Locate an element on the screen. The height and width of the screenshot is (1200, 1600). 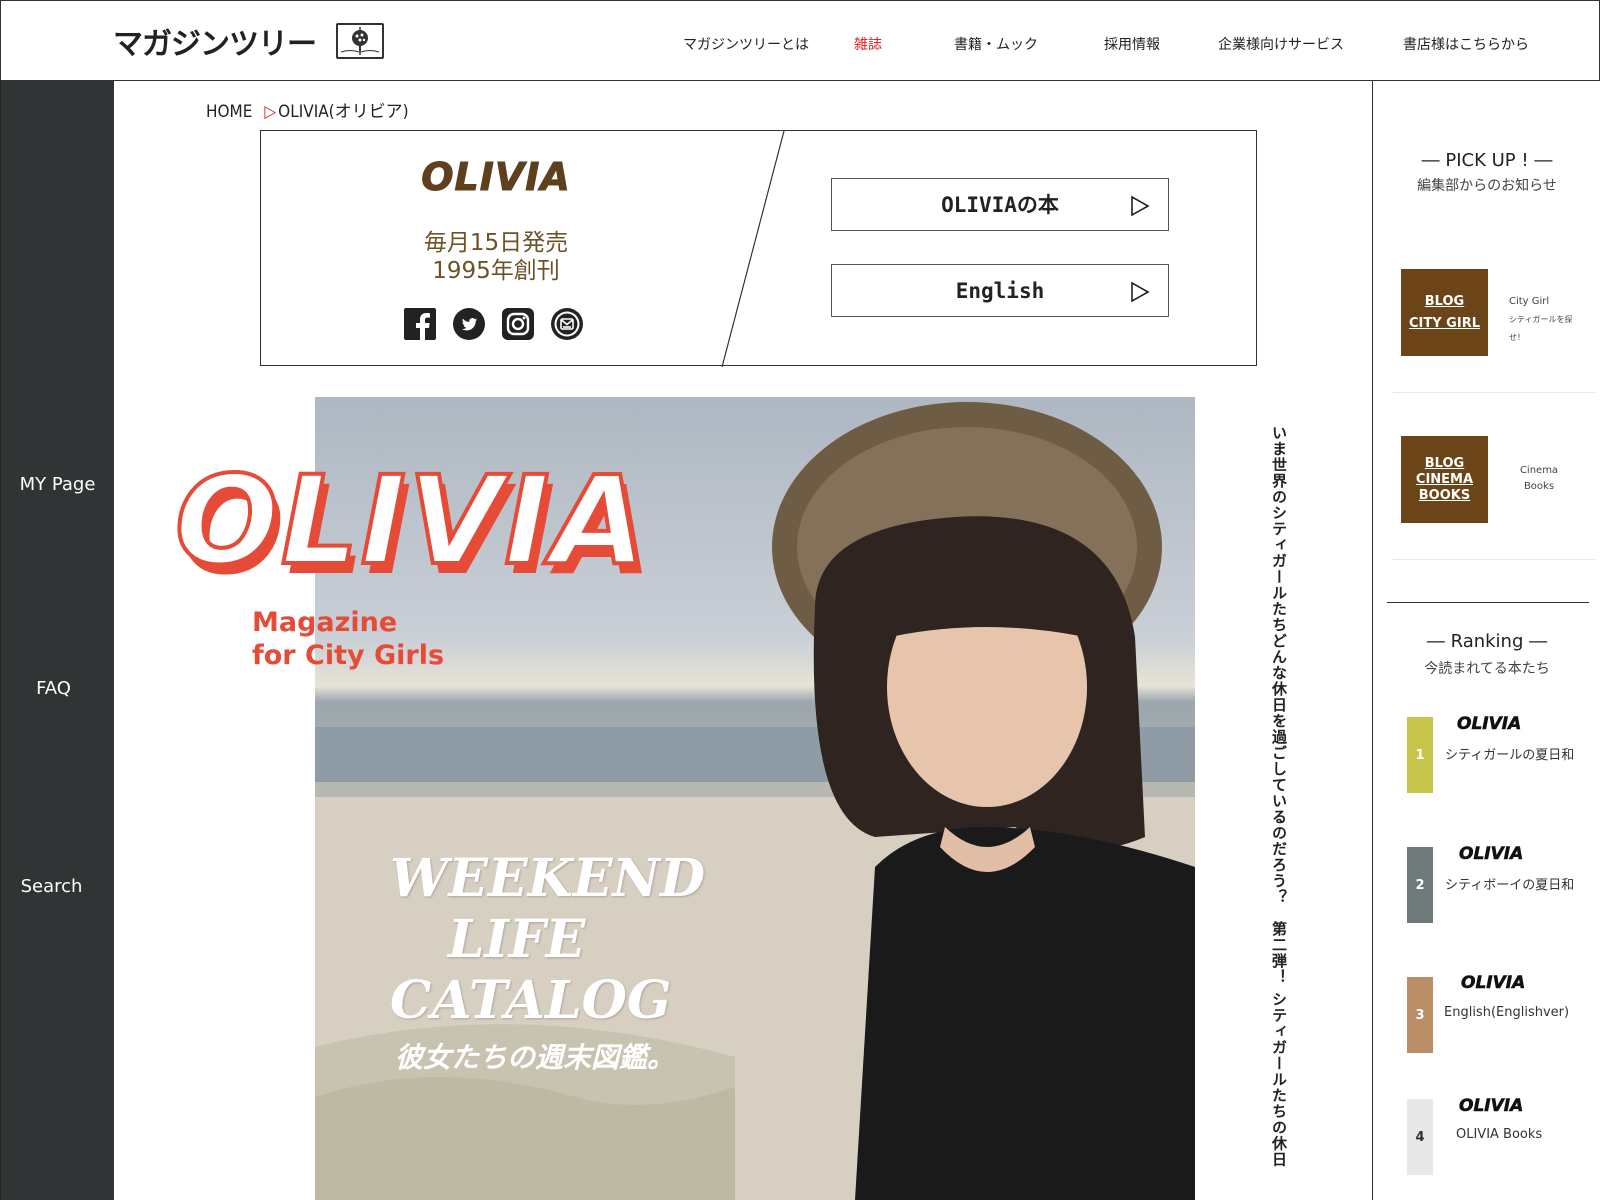
section-divider is located at coordinates (1488, 602).